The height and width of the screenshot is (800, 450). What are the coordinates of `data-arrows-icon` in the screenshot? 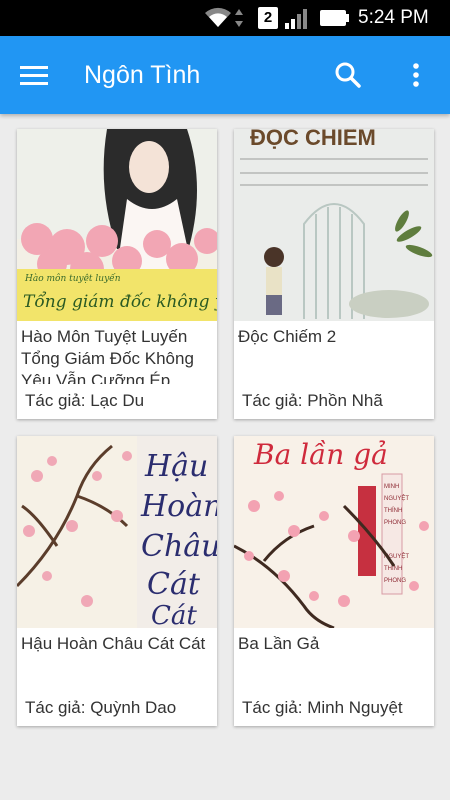 It's located at (239, 18).